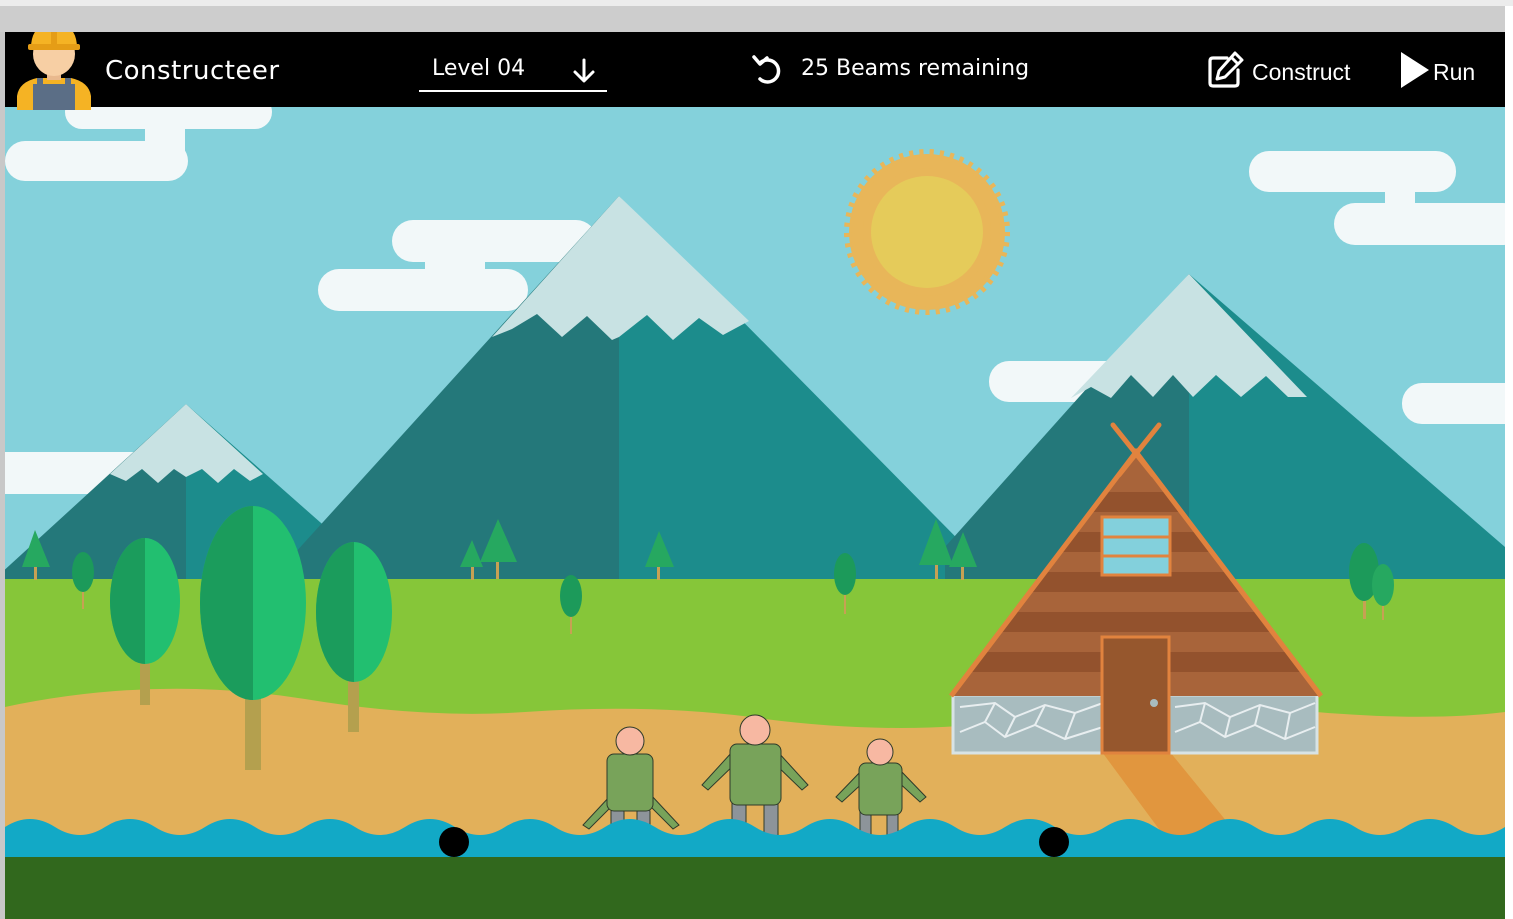 This screenshot has width=1513, height=919. Describe the element at coordinates (915, 68) in the screenshot. I see `beams-remaining-text: 25 Beams remaining` at that location.